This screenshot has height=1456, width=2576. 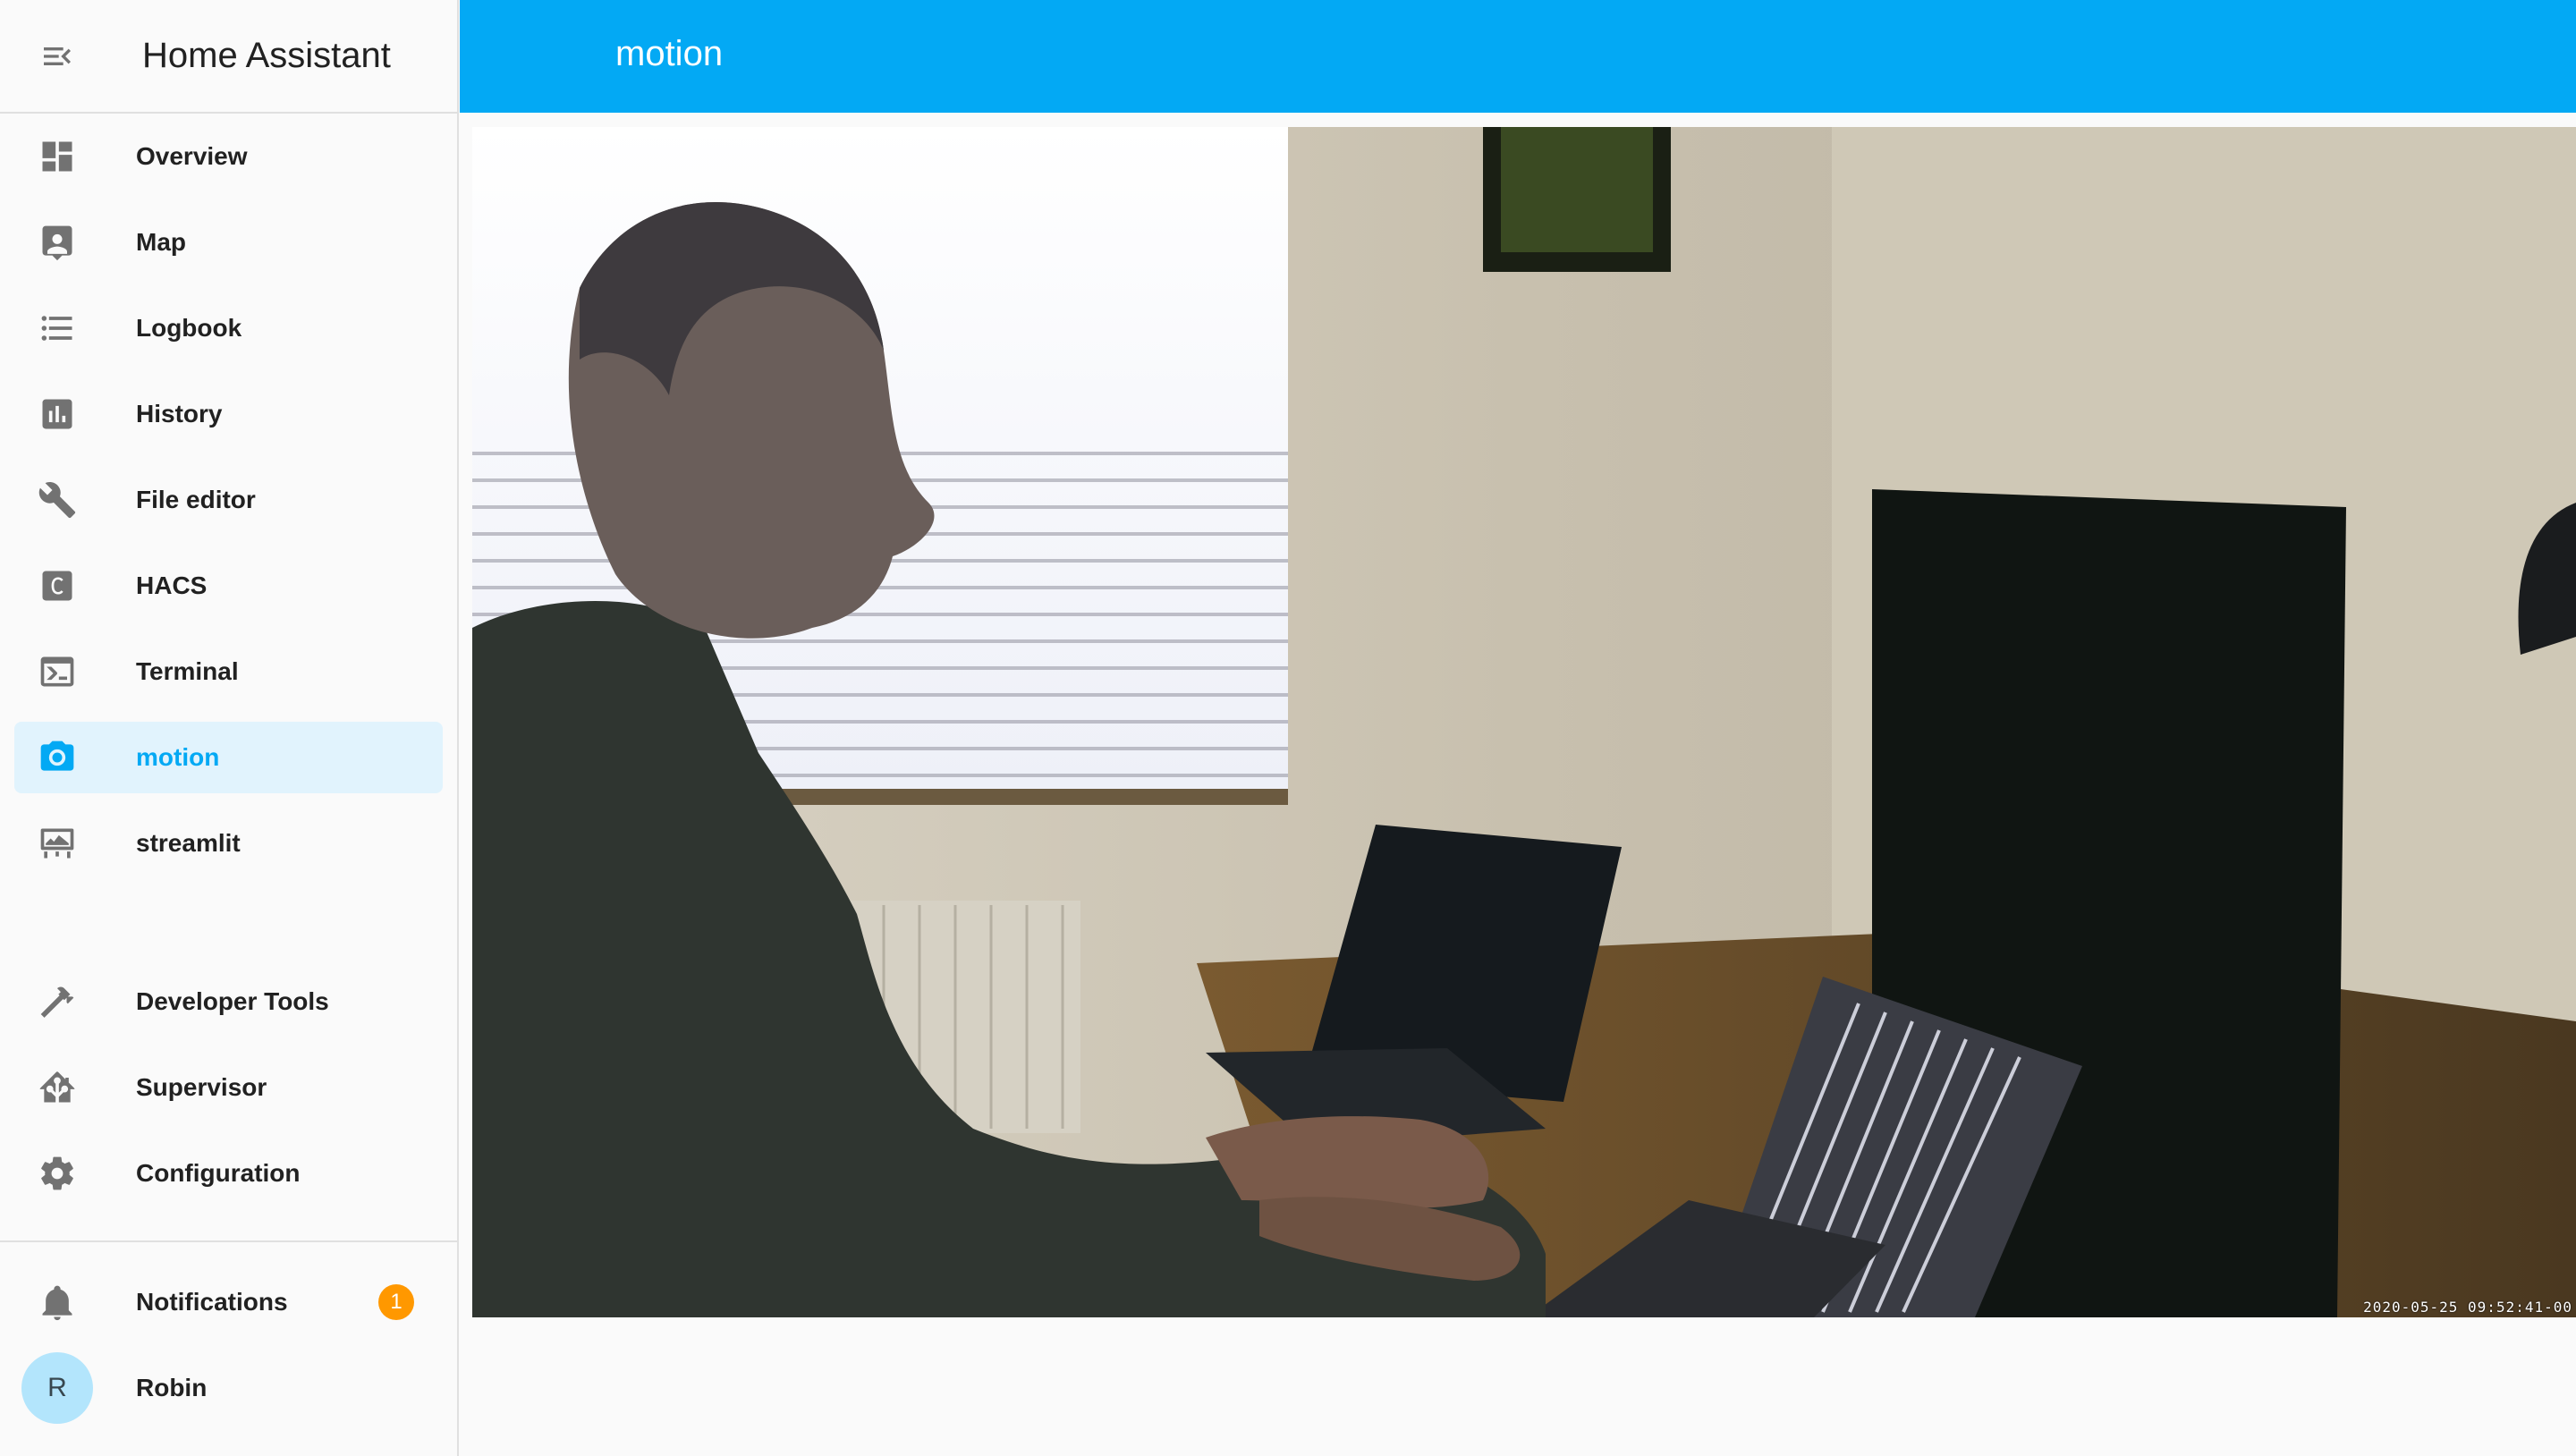 I want to click on sidebar-divider, so click(x=228, y=1241).